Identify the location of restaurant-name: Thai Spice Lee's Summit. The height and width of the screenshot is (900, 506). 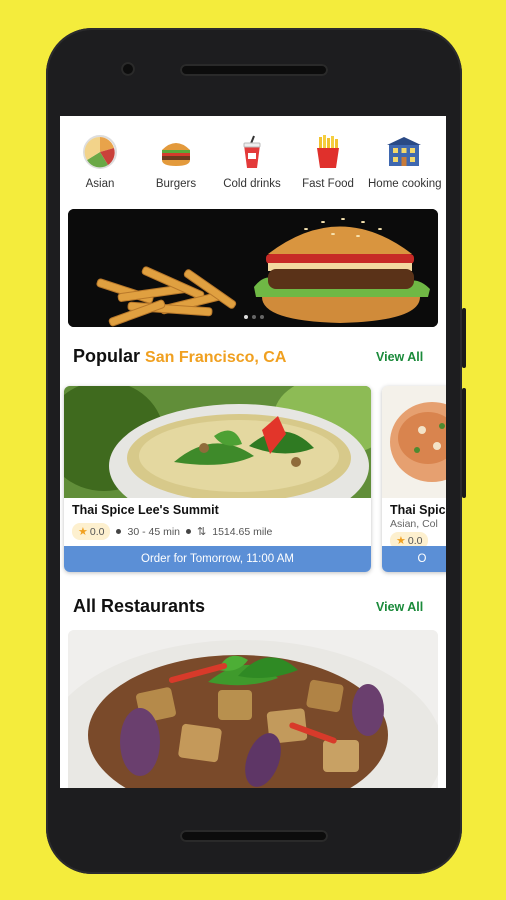
(145, 510).